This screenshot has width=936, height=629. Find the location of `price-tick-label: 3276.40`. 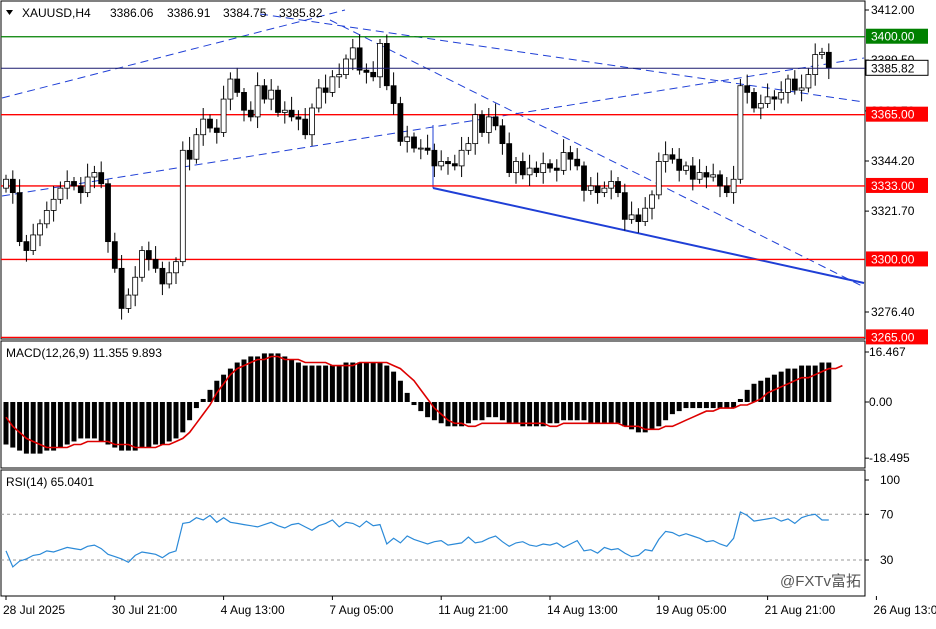

price-tick-label: 3276.40 is located at coordinates (893, 312).